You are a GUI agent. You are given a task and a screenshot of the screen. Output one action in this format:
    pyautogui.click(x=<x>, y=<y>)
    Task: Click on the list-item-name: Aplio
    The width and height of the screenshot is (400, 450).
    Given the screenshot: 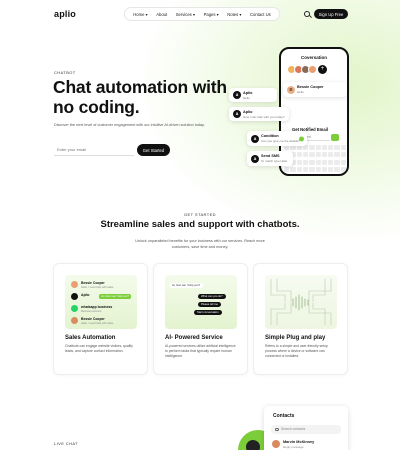 What is the action you would take?
    pyautogui.click(x=85, y=295)
    